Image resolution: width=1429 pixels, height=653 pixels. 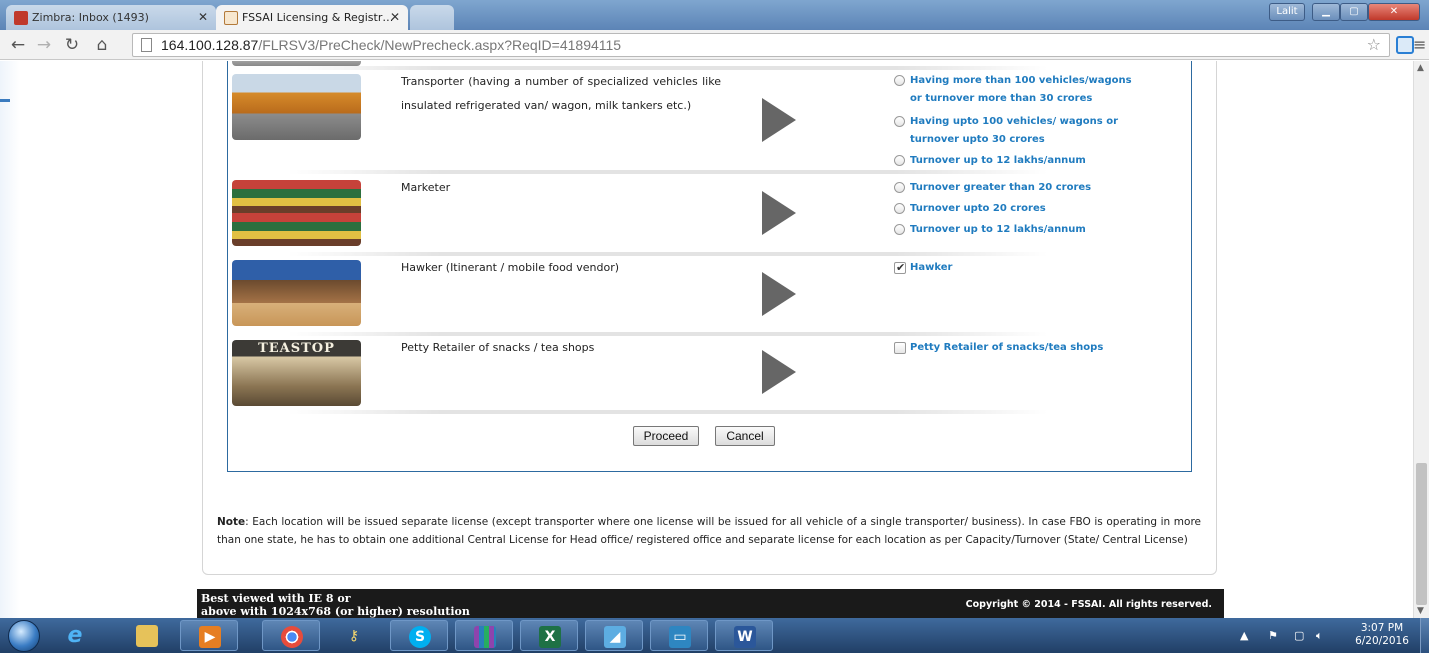 What do you see at coordinates (1421, 534) in the screenshot?
I see `scroll-thumb` at bounding box center [1421, 534].